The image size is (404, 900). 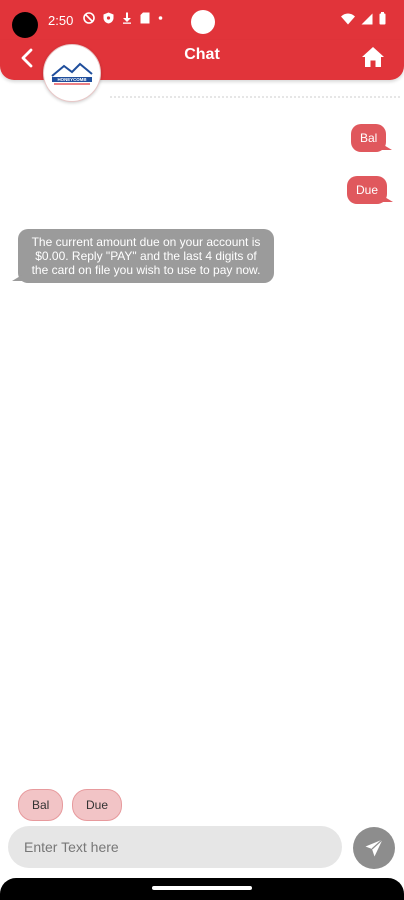 I want to click on message-outgoing: Due, so click(x=370, y=190).